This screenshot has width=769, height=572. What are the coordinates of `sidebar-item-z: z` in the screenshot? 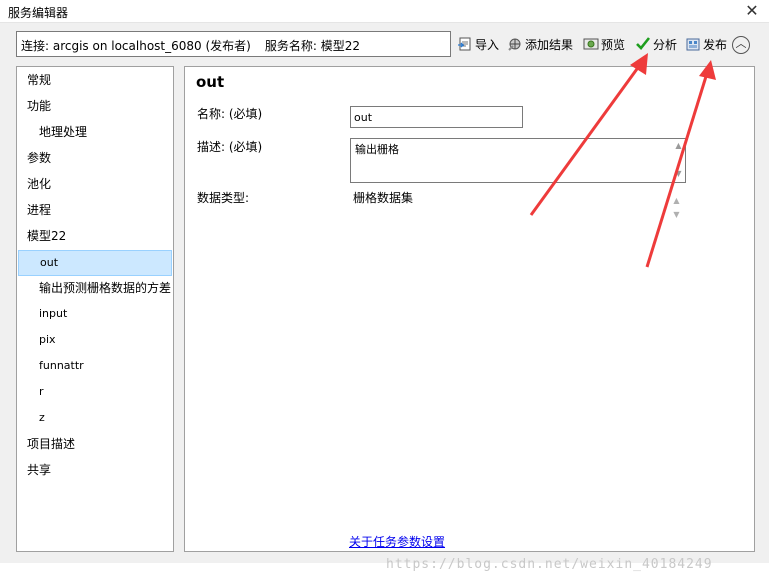 It's located at (106, 418).